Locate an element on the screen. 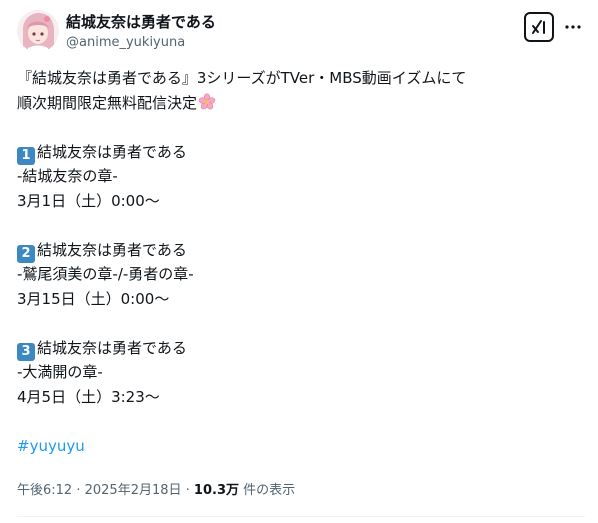  cherry-blossom-icon is located at coordinates (207, 105).